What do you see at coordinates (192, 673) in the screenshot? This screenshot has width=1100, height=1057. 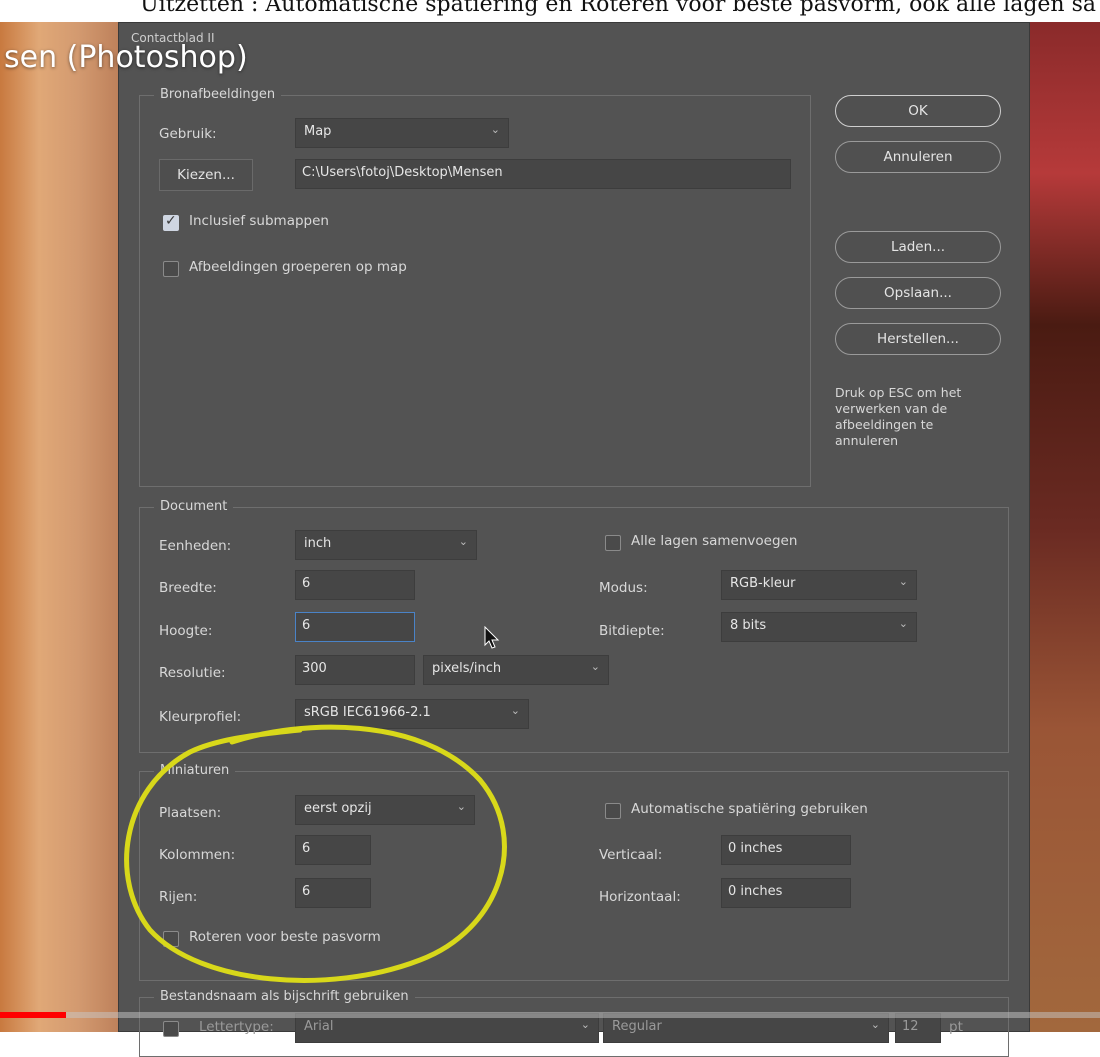 I see `resolution-label: Resolutie:` at bounding box center [192, 673].